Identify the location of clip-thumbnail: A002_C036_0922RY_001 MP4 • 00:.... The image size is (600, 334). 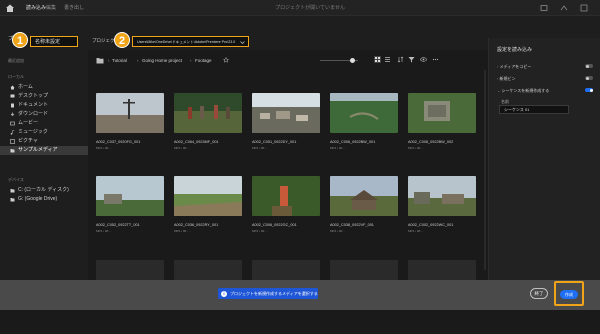
(208, 205).